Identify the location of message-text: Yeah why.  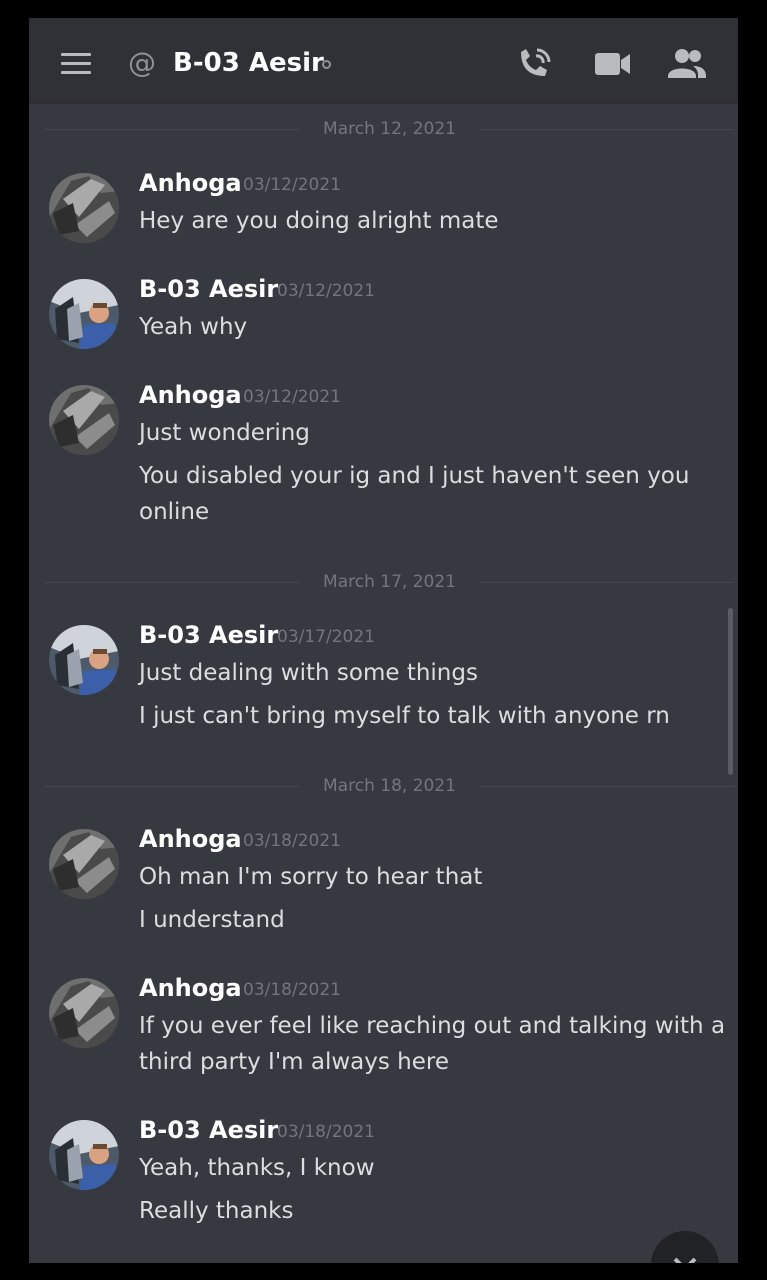
(193, 327).